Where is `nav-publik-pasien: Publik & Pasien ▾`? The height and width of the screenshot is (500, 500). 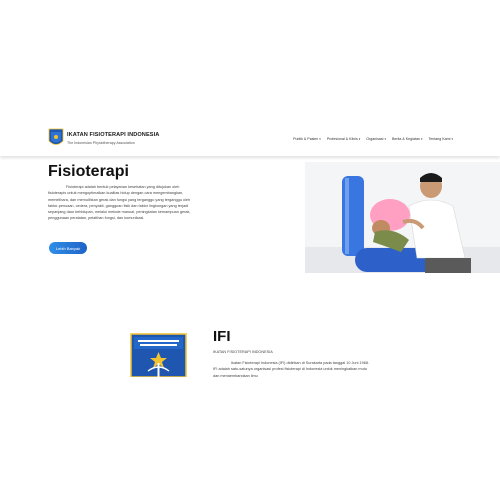
nav-publik-pasien: Publik & Pasien ▾ is located at coordinates (307, 139).